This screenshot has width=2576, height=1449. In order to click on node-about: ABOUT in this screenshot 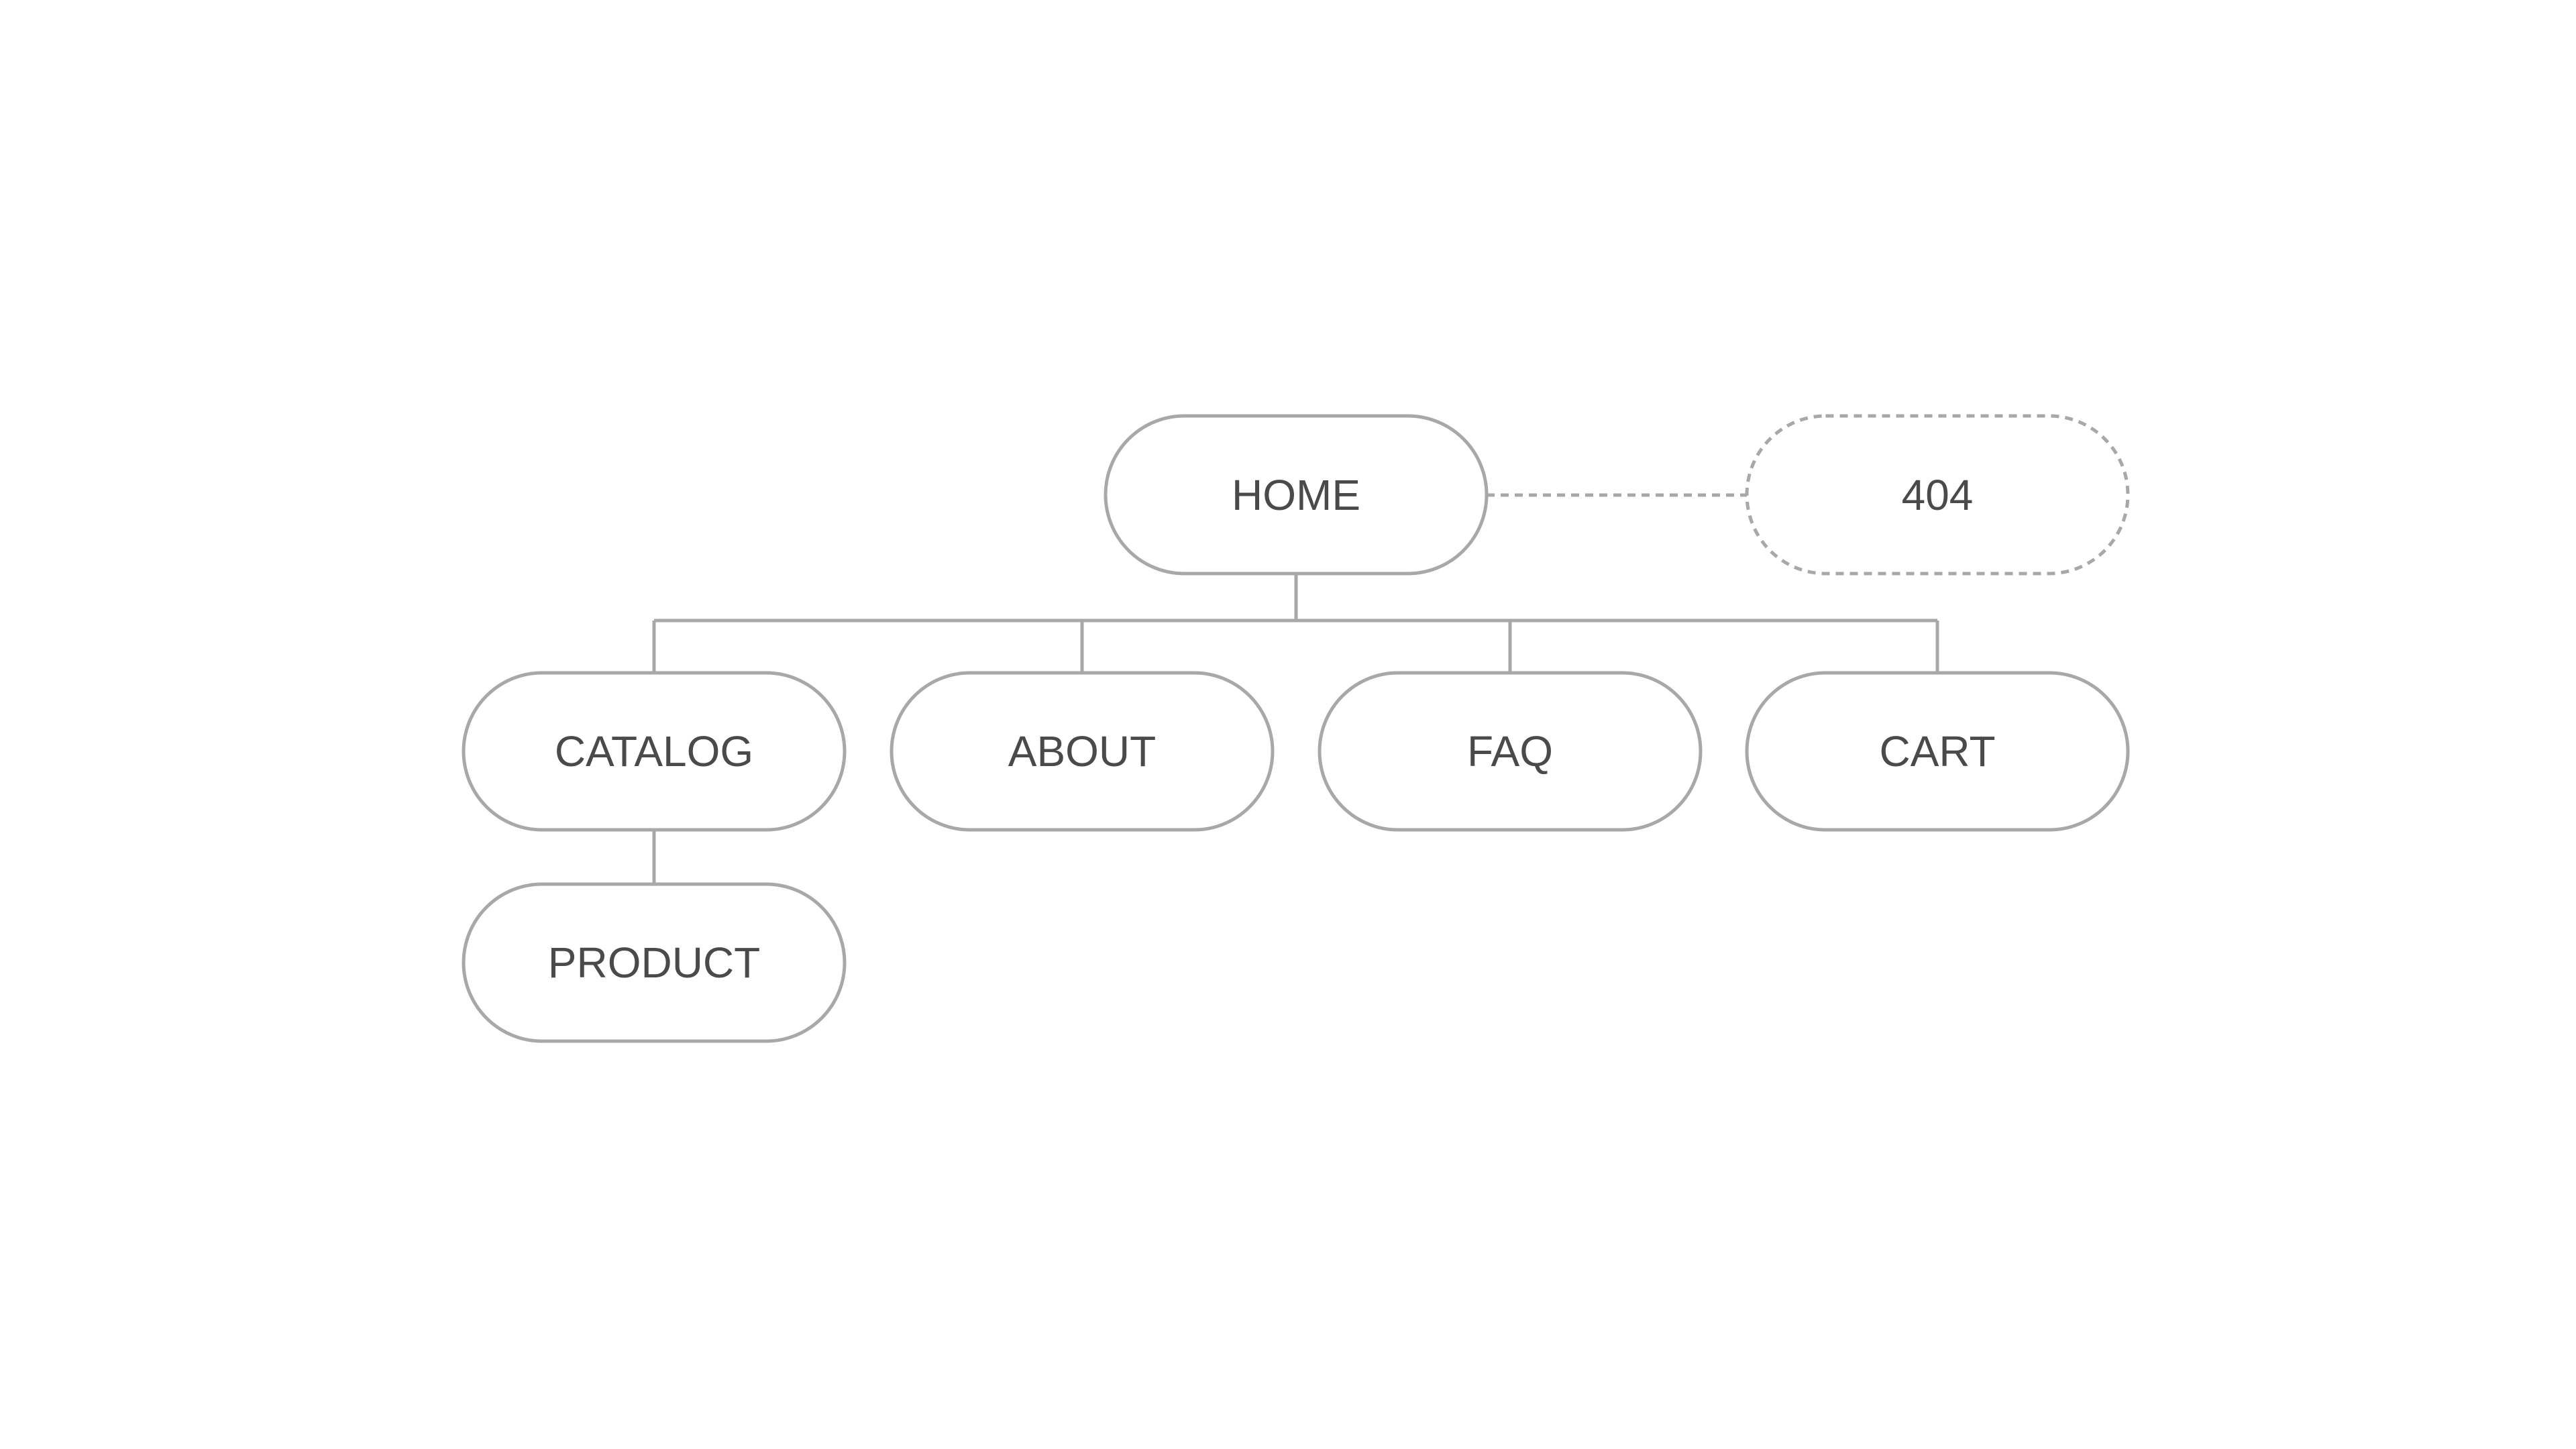, I will do `click(1082, 751)`.